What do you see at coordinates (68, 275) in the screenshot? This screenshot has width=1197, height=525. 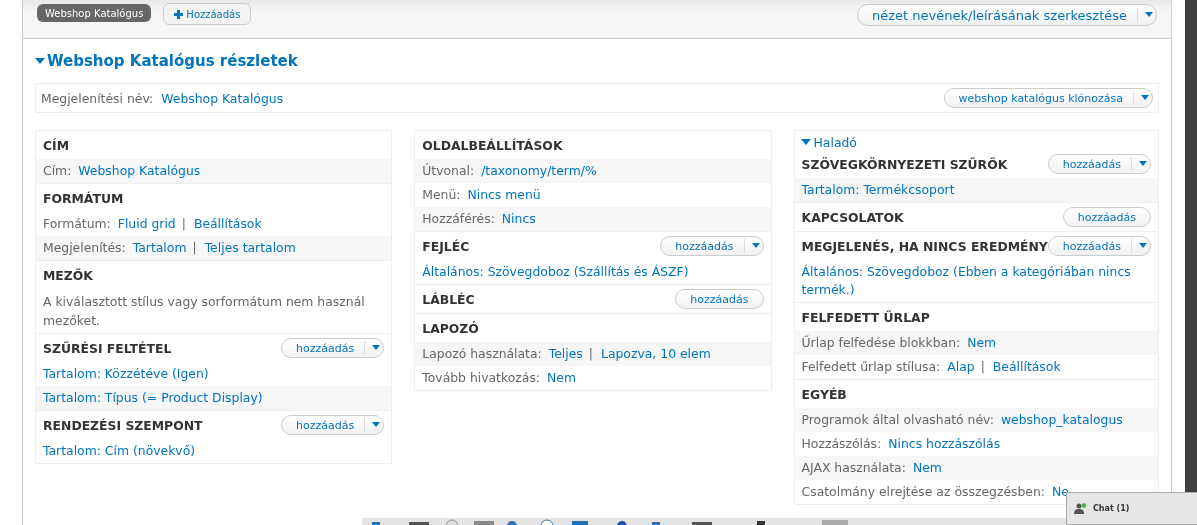 I see `section-title: MEZŐK` at bounding box center [68, 275].